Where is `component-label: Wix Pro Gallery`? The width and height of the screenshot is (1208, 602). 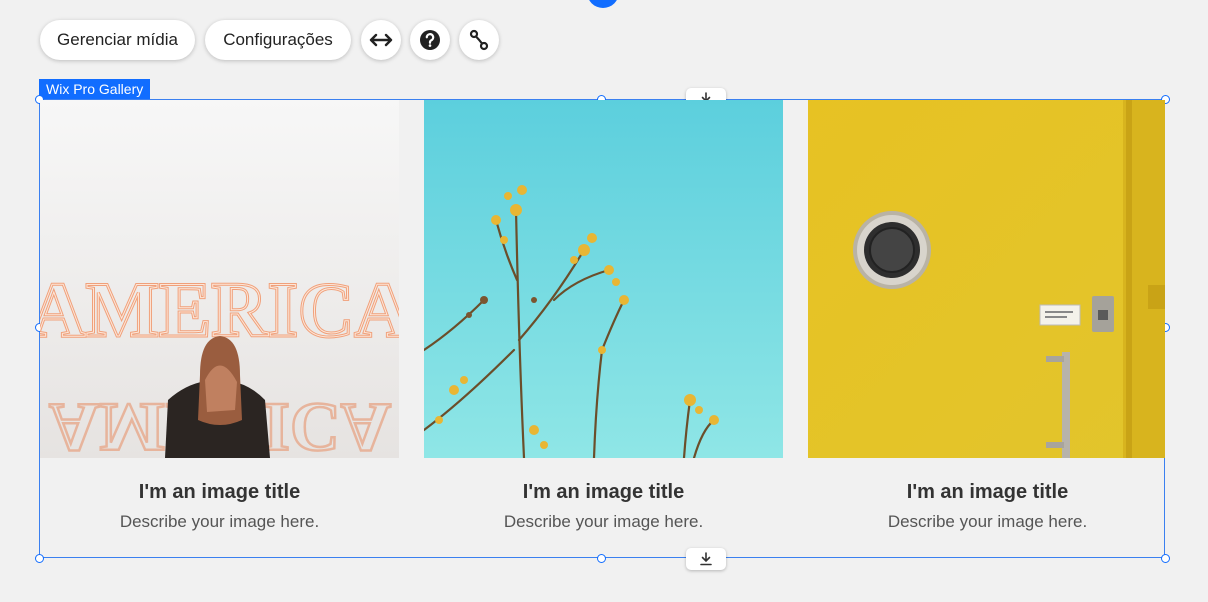
component-label: Wix Pro Gallery is located at coordinates (95, 89).